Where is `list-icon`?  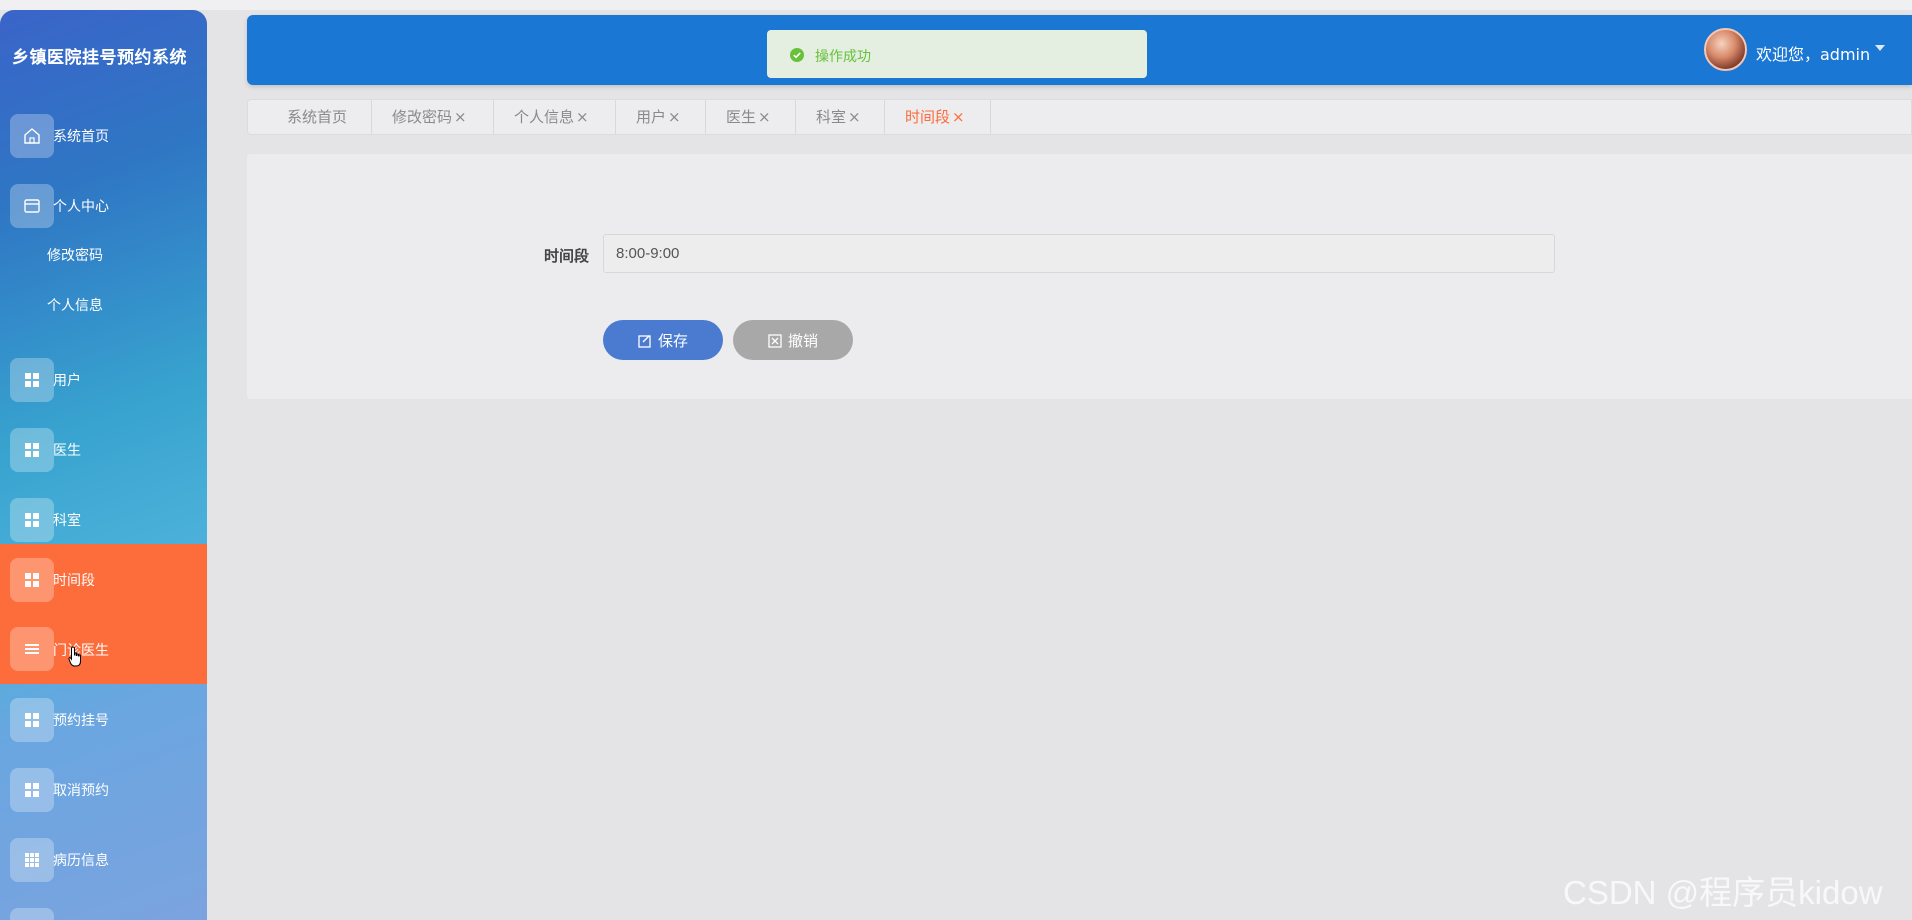
list-icon is located at coordinates (32, 649).